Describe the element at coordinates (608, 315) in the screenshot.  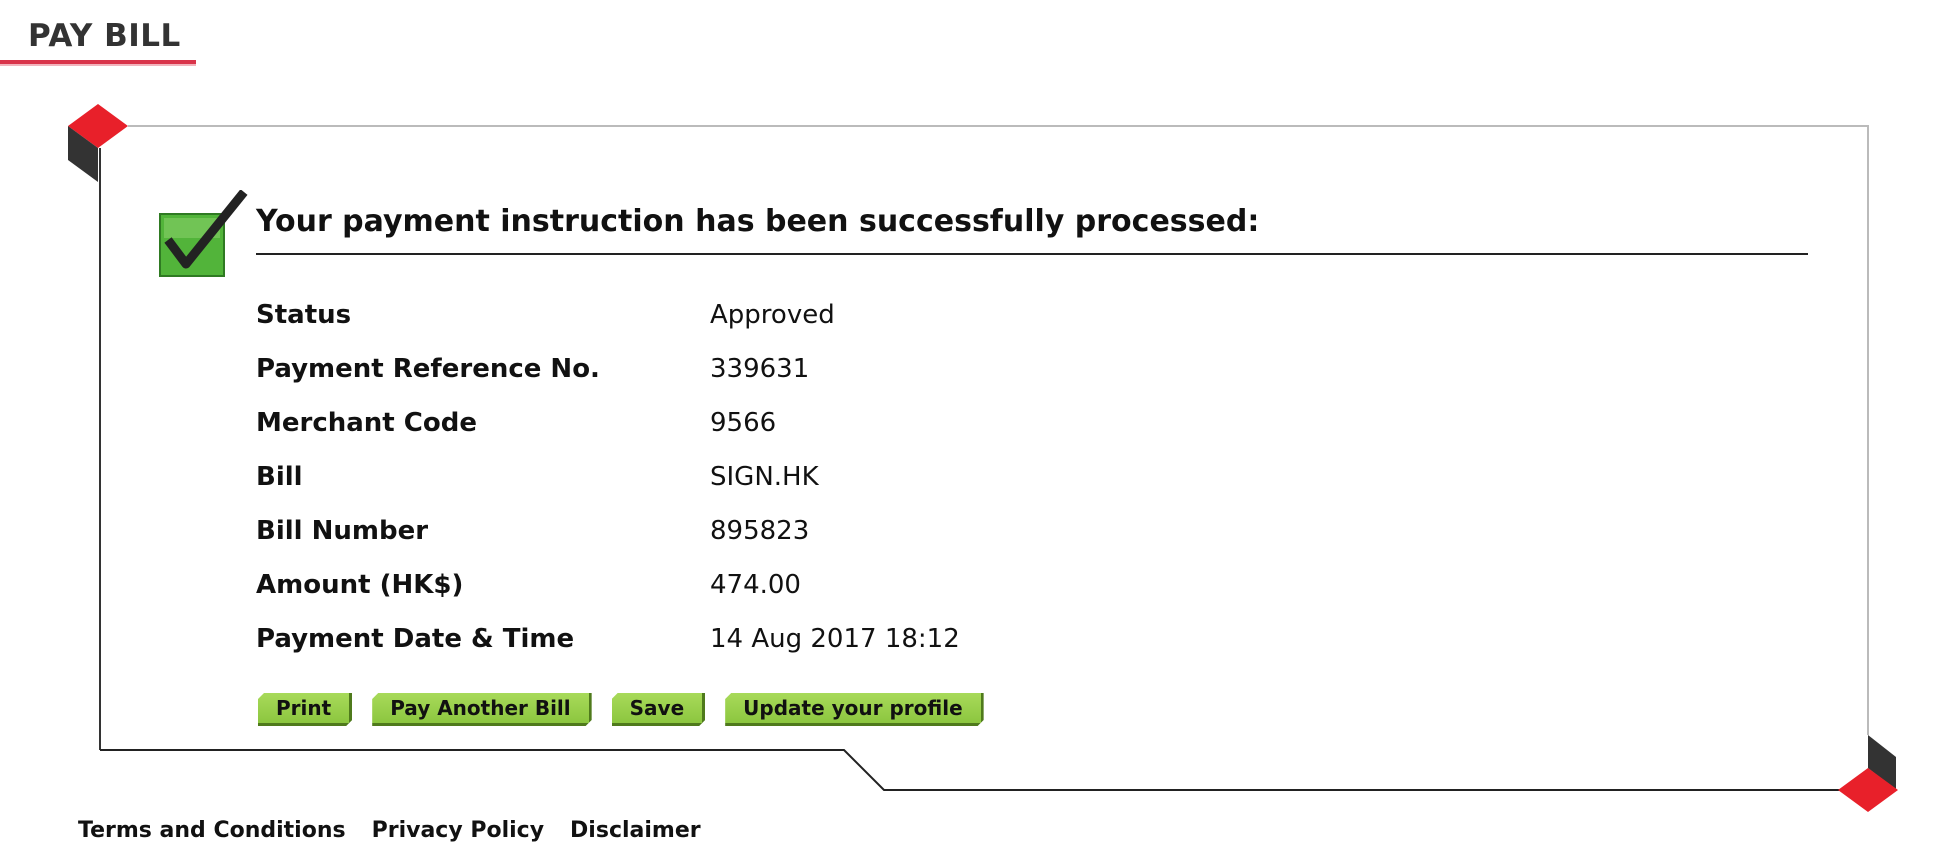
I see `detail-row-status: Status Approved` at that location.